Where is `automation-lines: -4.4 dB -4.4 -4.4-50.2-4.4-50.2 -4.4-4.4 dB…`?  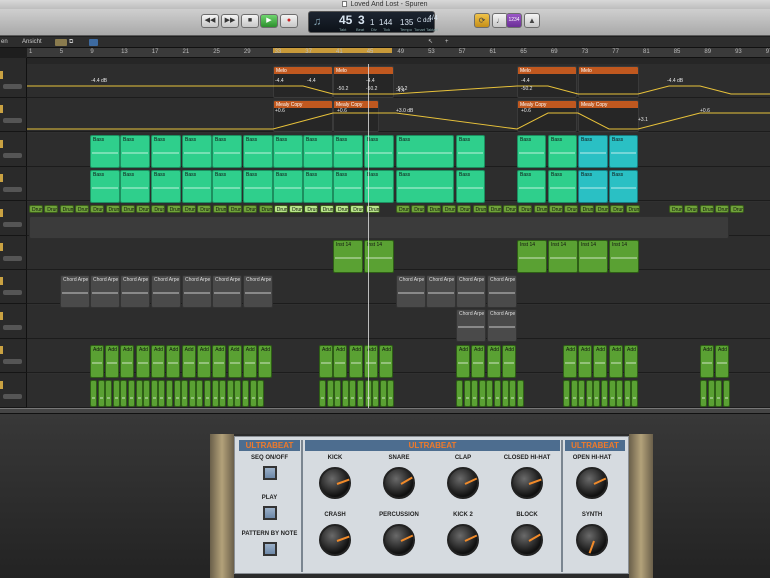
automation-lines: -4.4 dB -4.4 -4.4-50.2-4.4-50.2 -4.4-4.4 dB… is located at coordinates (398, 104).